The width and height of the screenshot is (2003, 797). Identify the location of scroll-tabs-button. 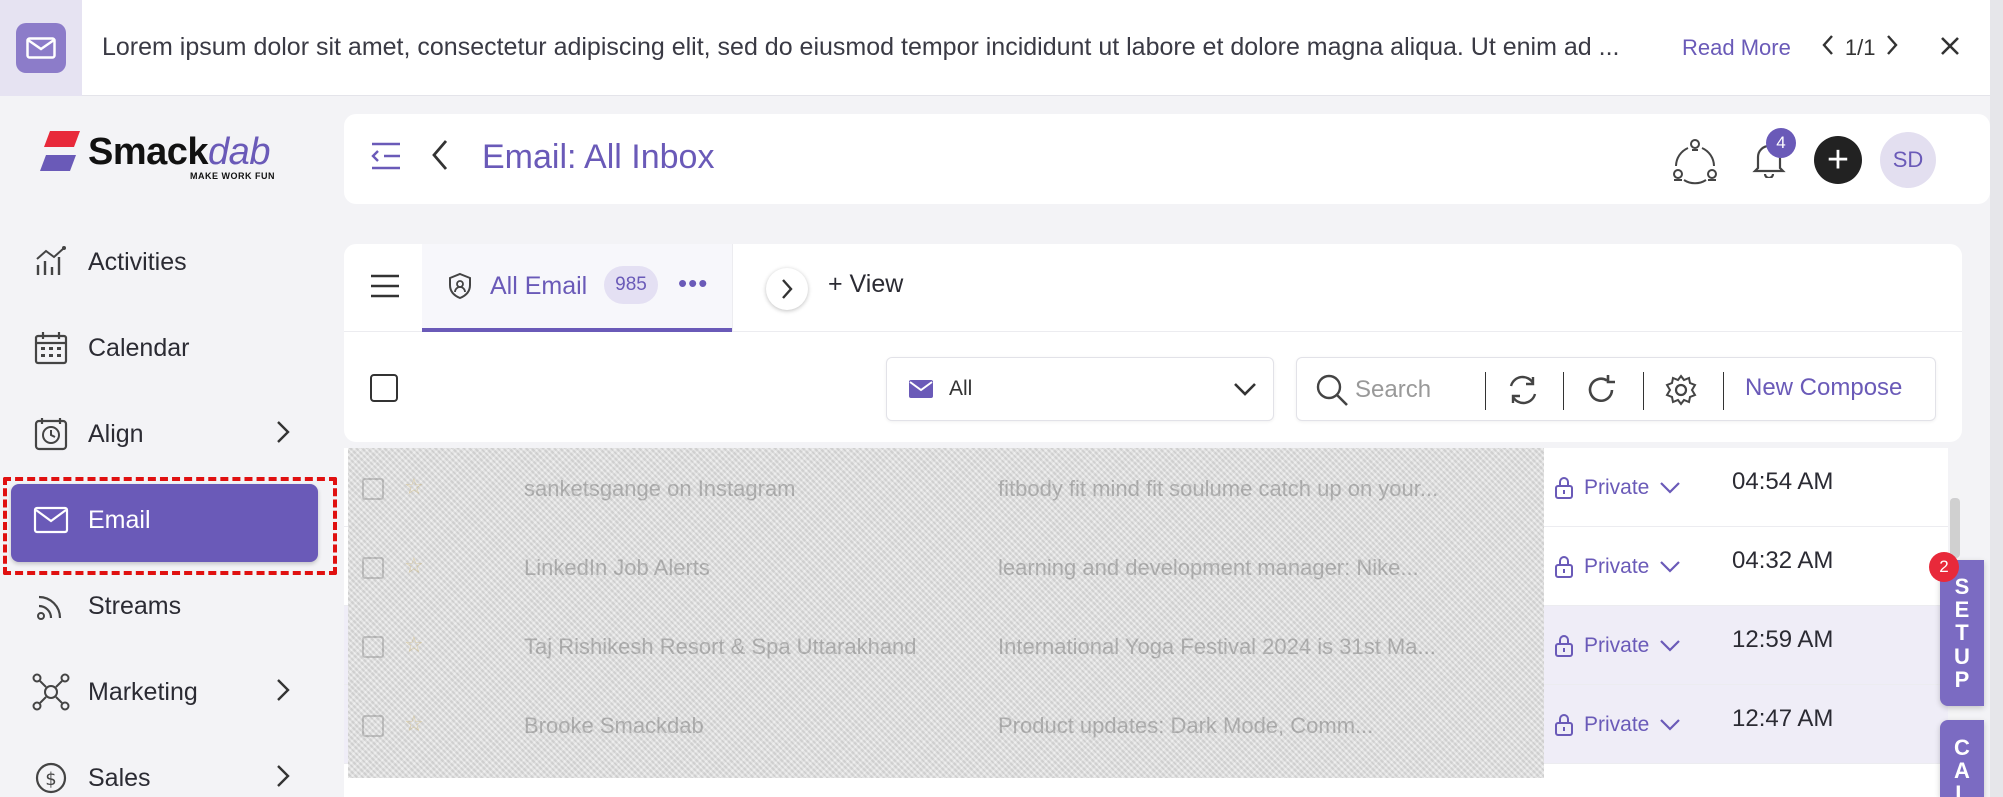
(787, 289).